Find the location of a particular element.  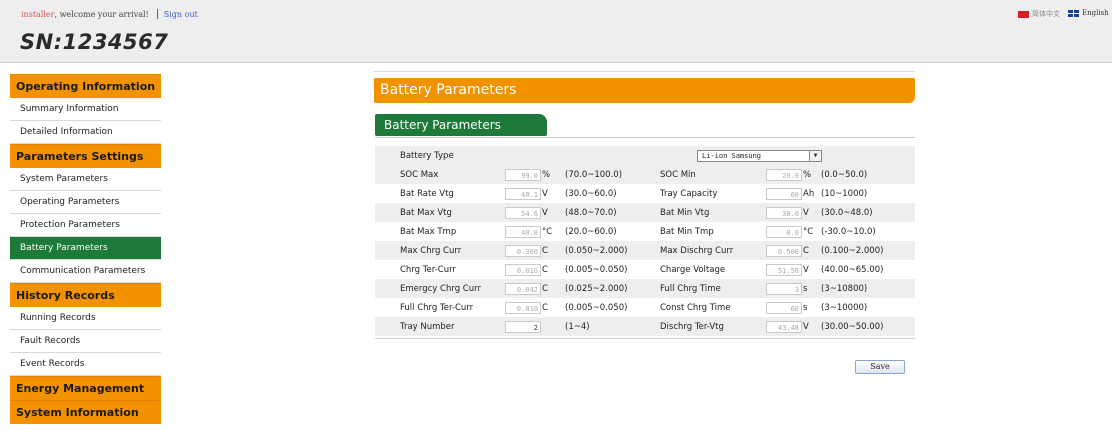

param-unit-right: C is located at coordinates (806, 250).